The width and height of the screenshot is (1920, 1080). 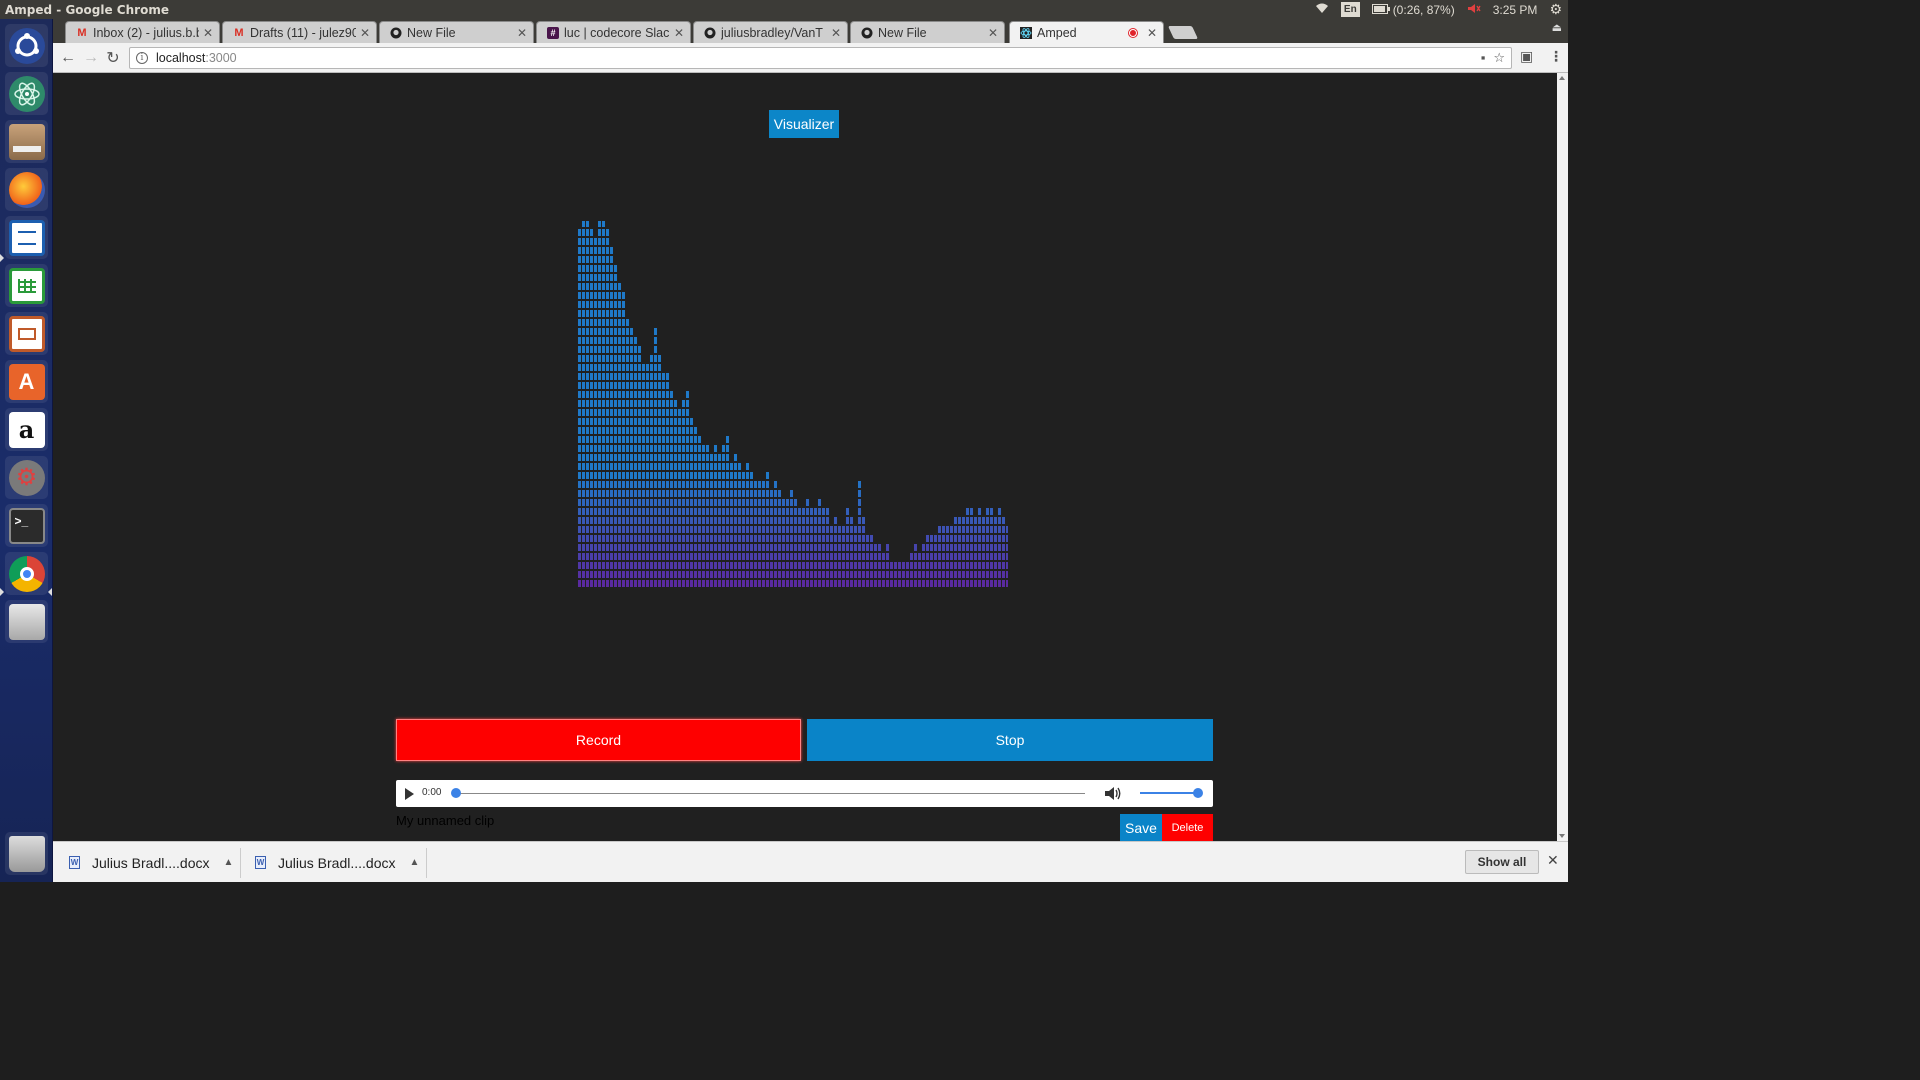 I want to click on launcher-trash, so click(x=26, y=853).